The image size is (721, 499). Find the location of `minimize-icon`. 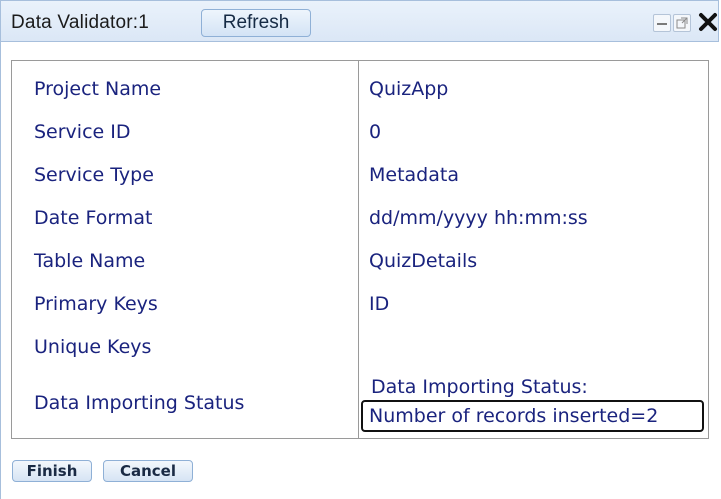

minimize-icon is located at coordinates (662, 23).